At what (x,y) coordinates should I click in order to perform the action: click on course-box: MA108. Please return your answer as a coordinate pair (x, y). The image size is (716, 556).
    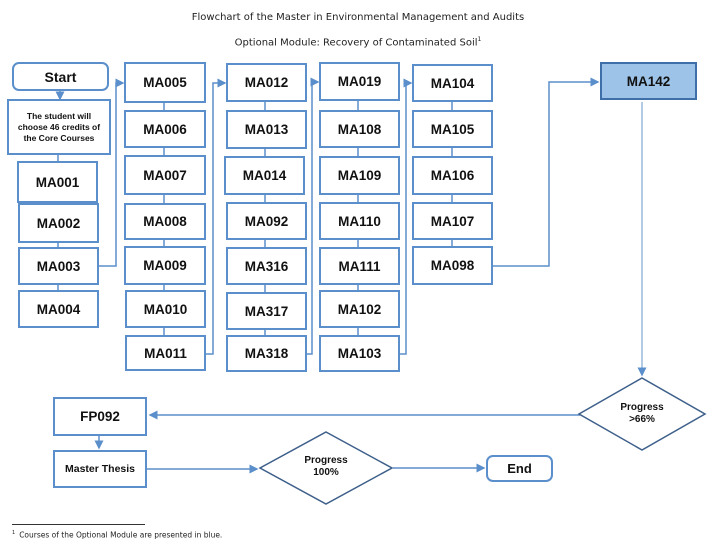
    Looking at the image, I should click on (359, 129).